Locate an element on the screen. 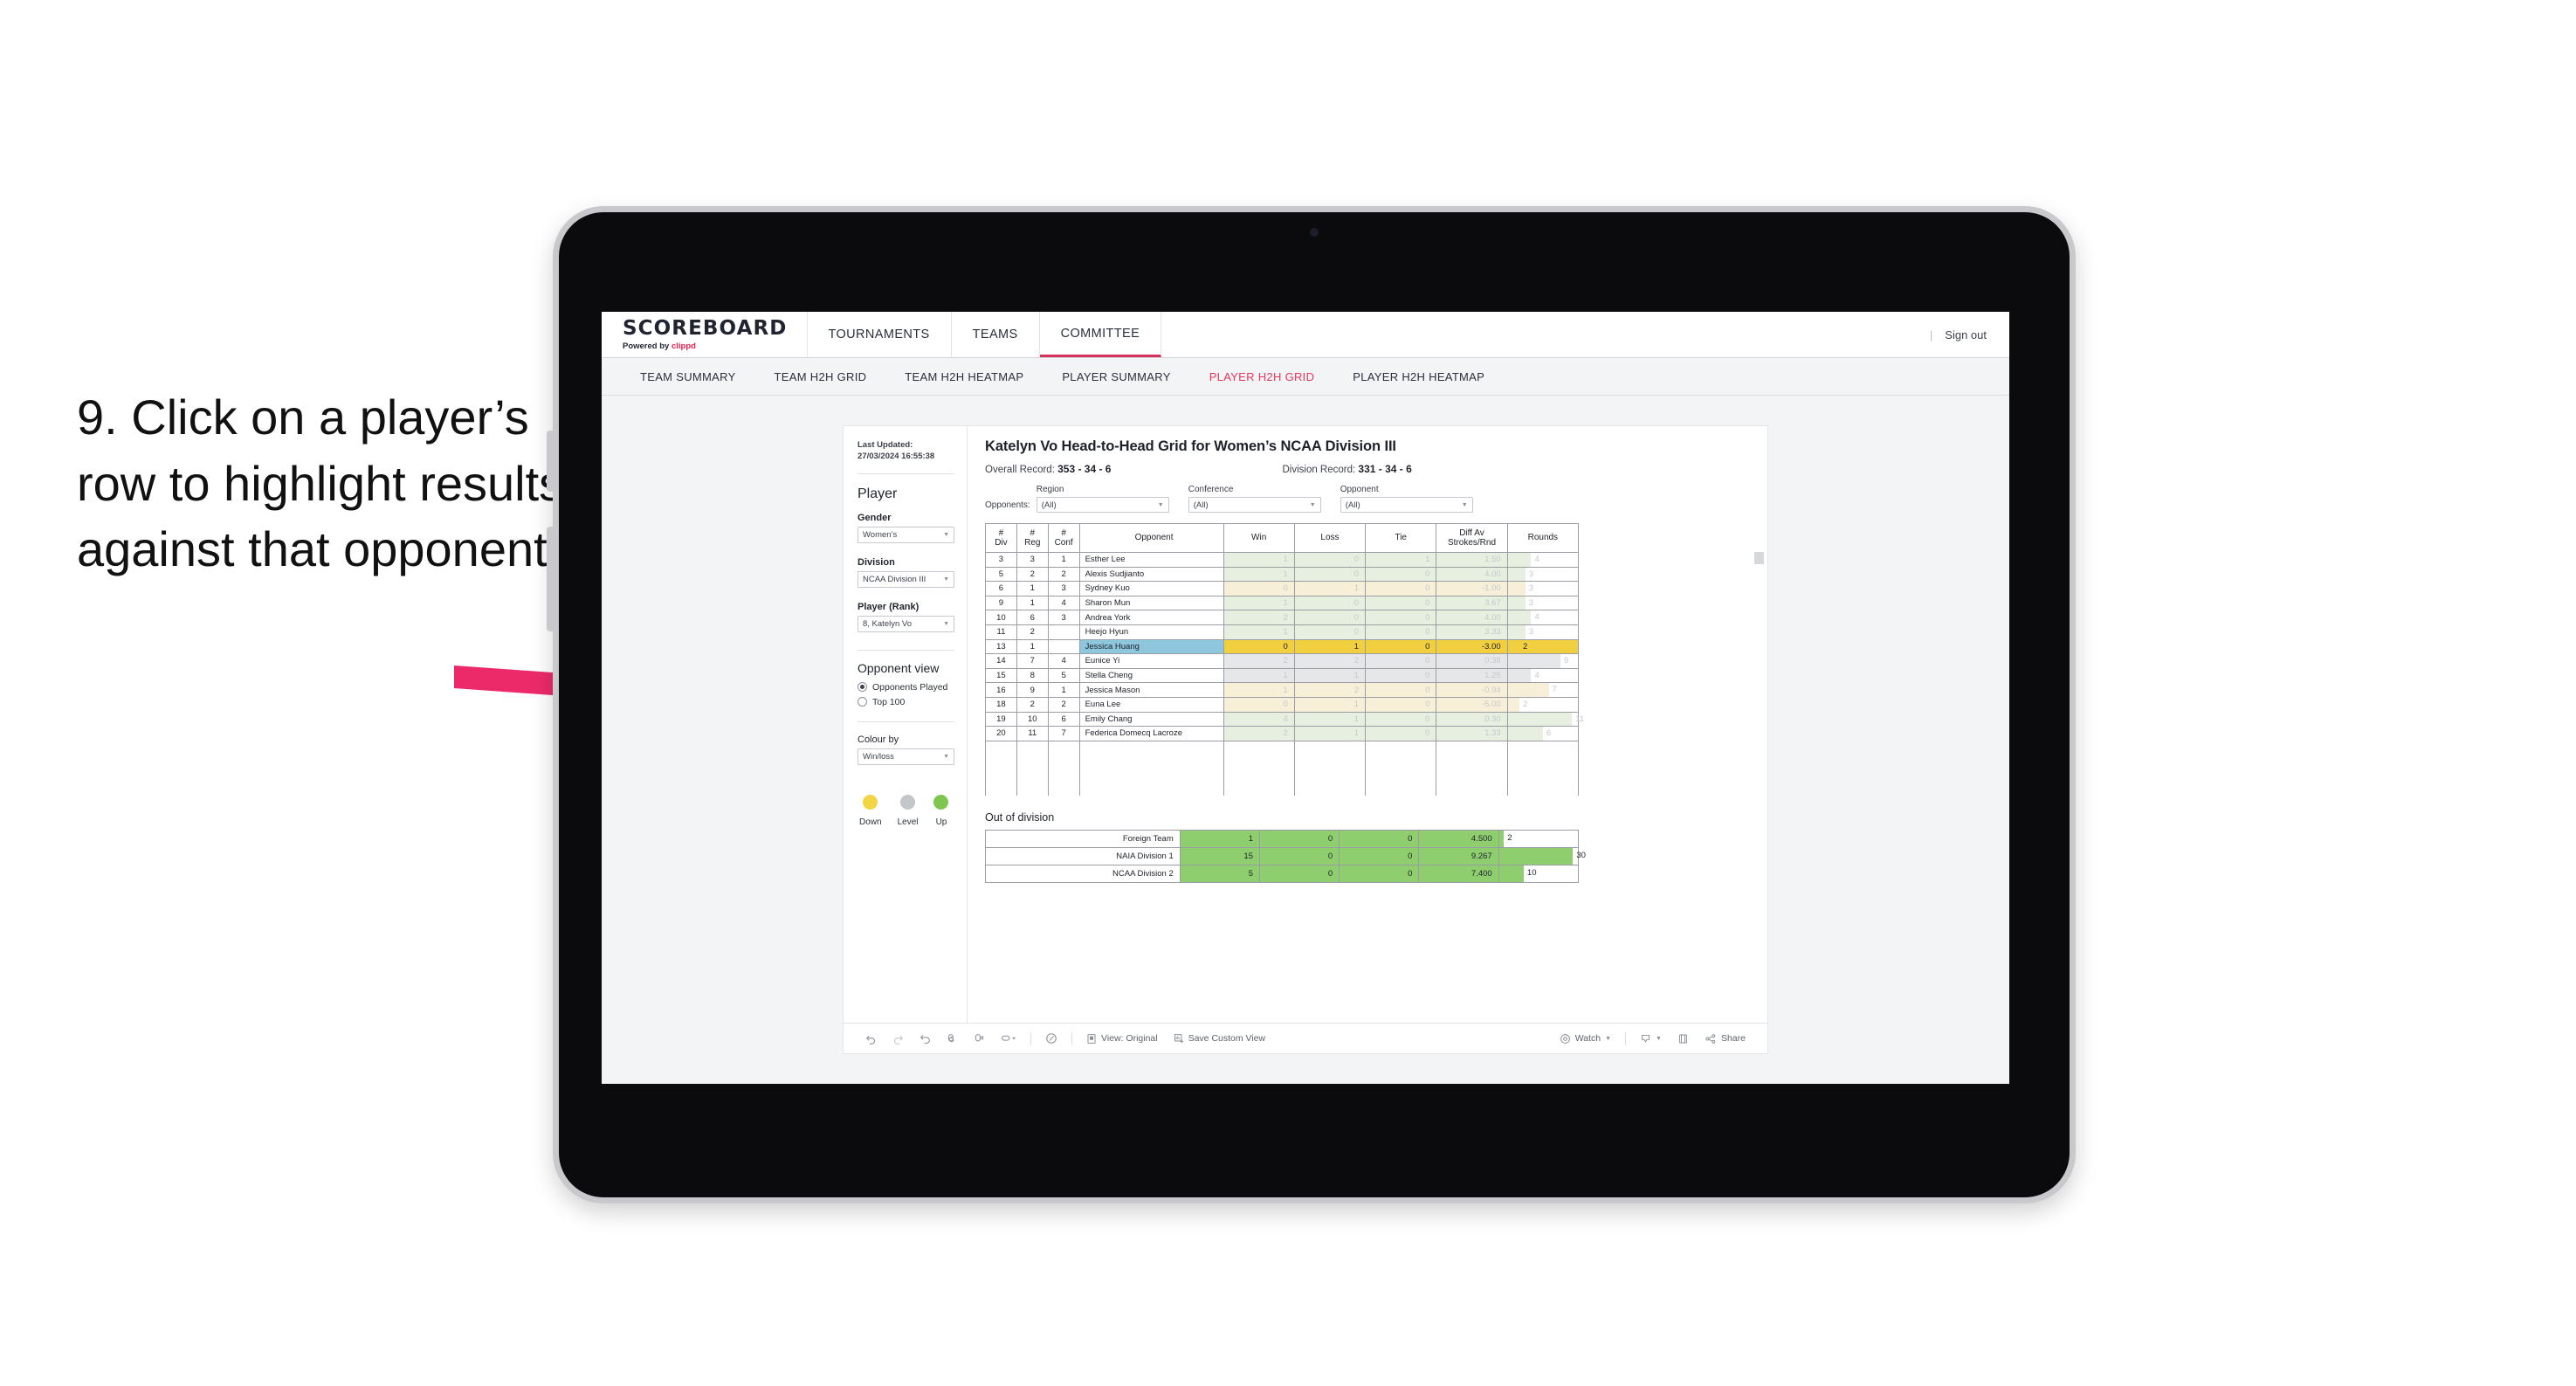 This screenshot has width=2576, height=1386. tab-team-h2h-heatmap: TEAM H2H HEATMAP is located at coordinates (964, 376).